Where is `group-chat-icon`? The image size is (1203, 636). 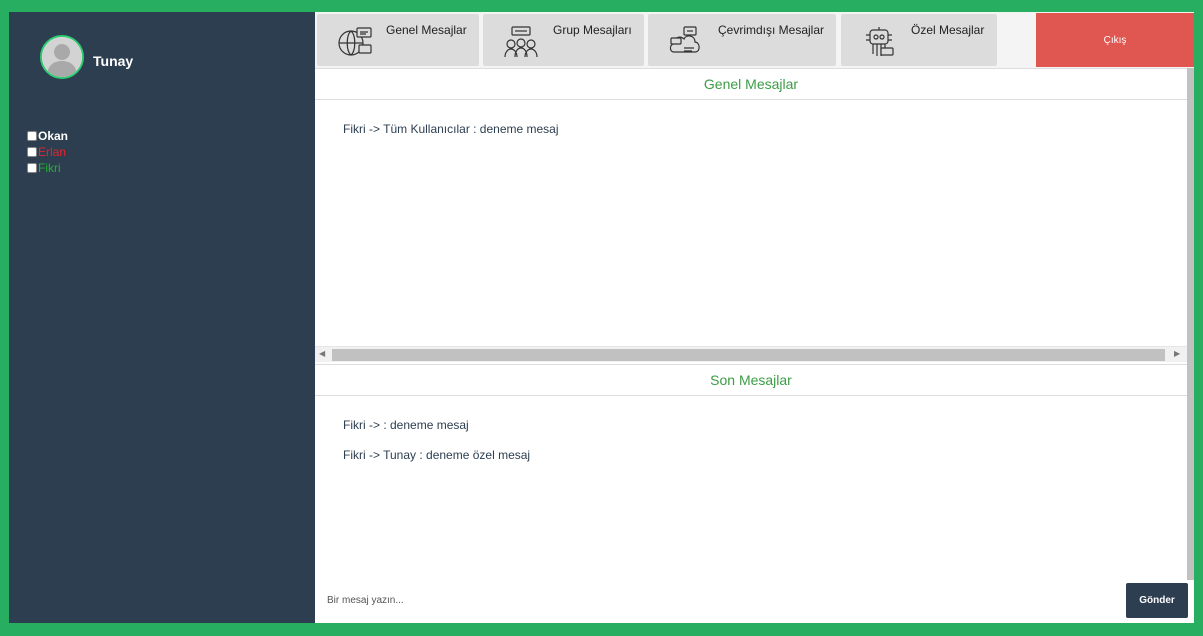 group-chat-icon is located at coordinates (521, 44).